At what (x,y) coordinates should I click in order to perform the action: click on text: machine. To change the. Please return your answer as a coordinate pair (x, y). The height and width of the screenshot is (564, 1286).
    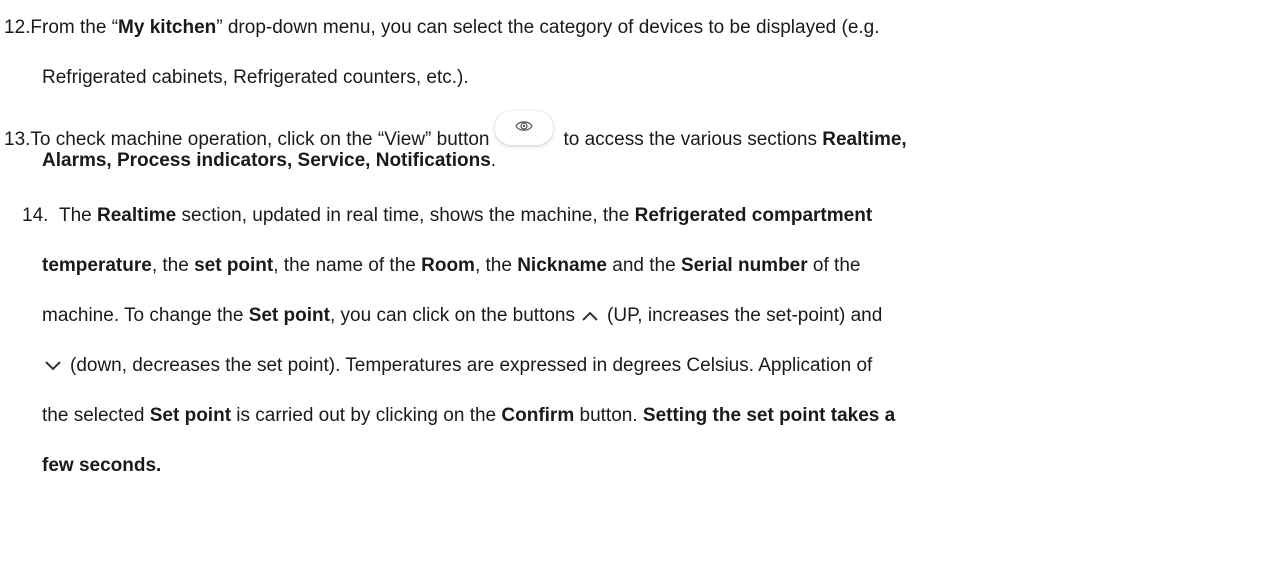
    Looking at the image, I should click on (145, 315).